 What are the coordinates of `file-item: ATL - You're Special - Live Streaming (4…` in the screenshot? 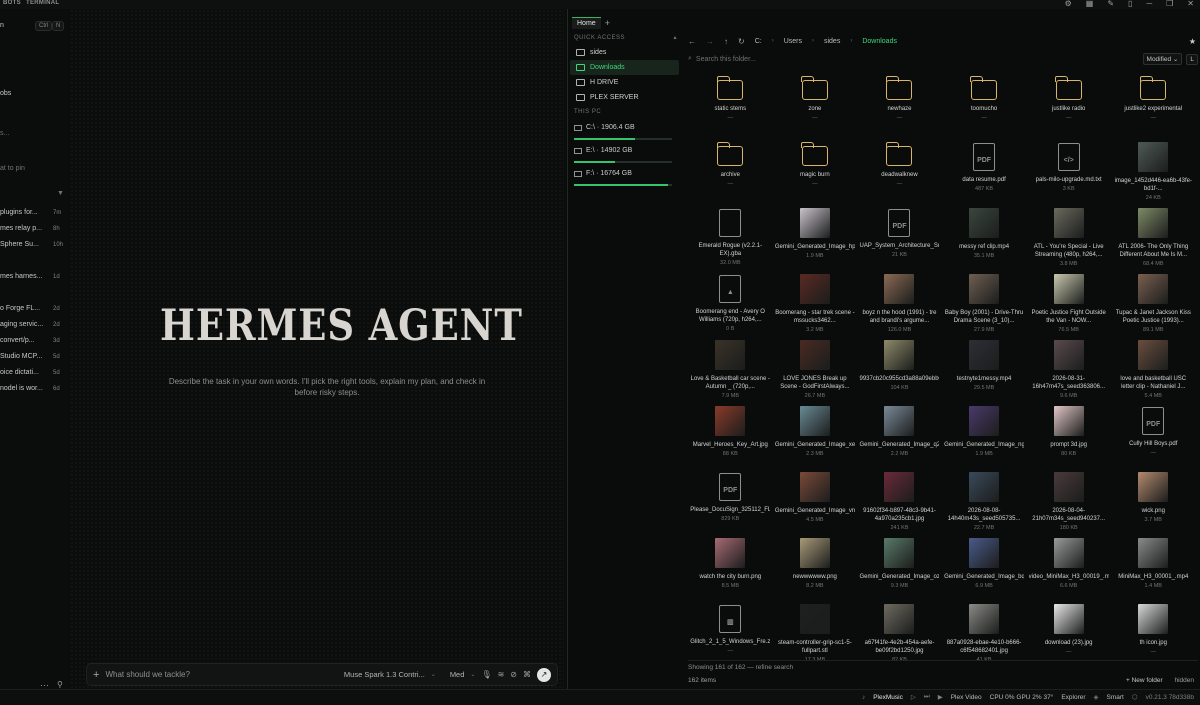 It's located at (1068, 240).